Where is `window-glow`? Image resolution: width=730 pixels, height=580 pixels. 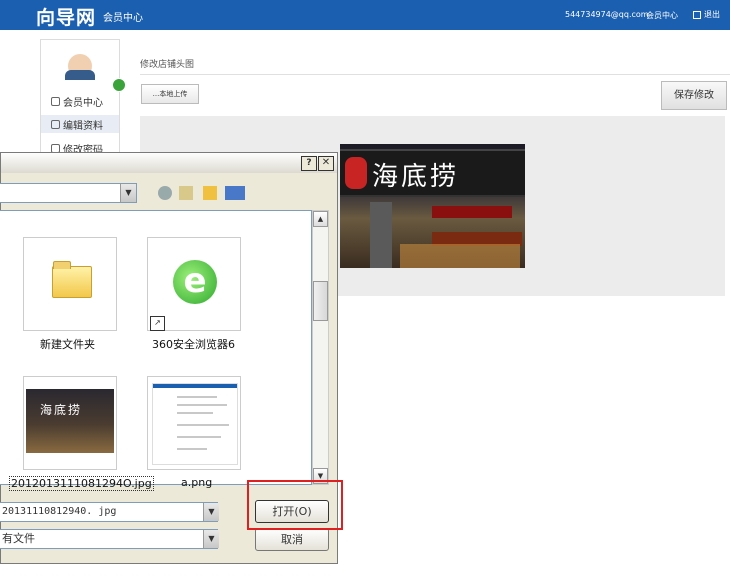 window-glow is located at coordinates (460, 256).